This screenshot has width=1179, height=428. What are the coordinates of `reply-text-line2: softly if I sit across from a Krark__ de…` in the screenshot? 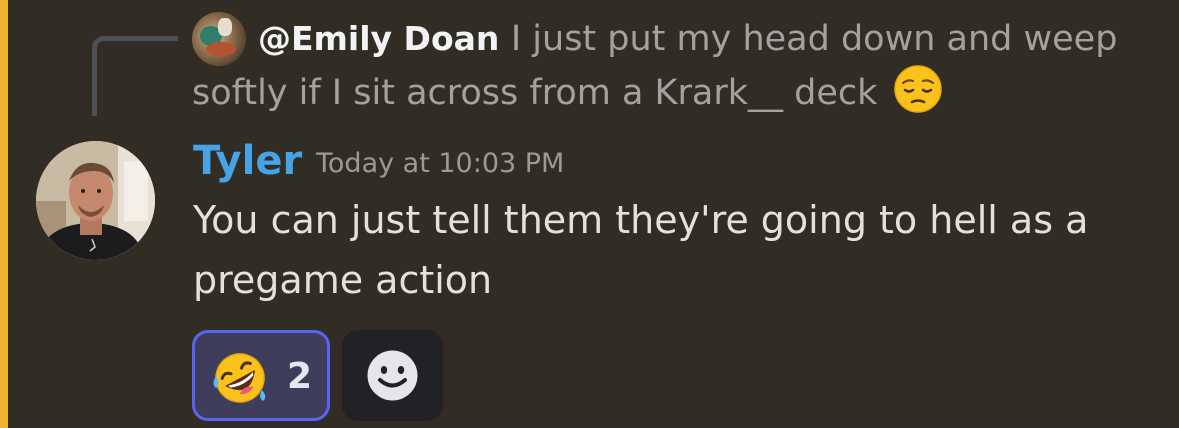 It's located at (535, 93).